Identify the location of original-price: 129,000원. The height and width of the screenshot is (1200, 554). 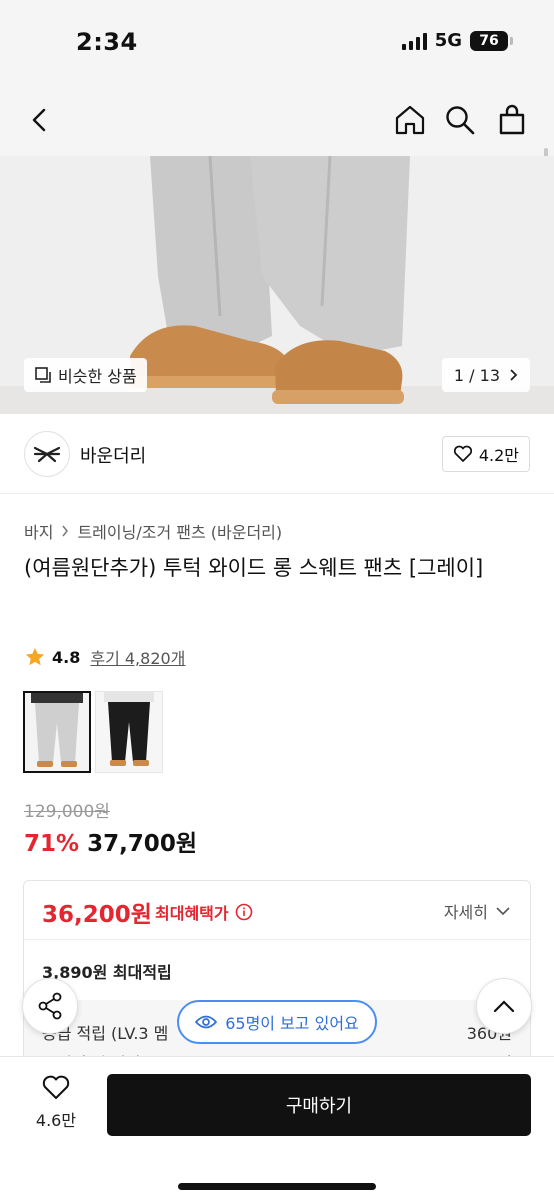
(67, 812).